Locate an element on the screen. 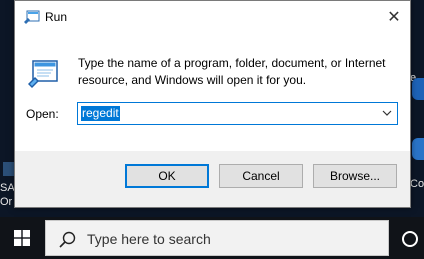  search-placeholder: Type here to search is located at coordinates (149, 239).